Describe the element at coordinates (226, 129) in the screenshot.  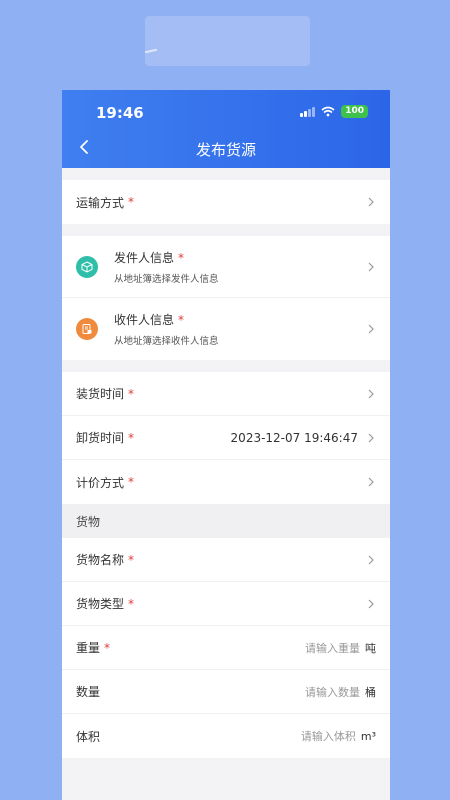
I see `app-header: 19:46 100 发布货源` at that location.